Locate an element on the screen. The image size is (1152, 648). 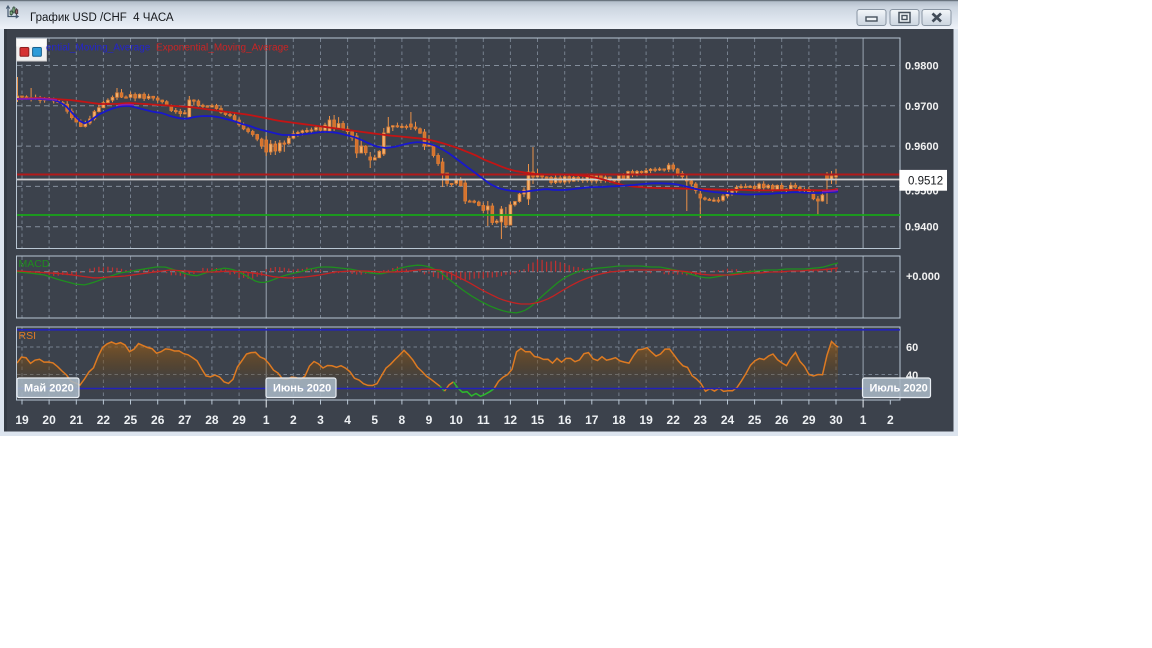
svg-text: 5 is located at coordinates (374, 420).